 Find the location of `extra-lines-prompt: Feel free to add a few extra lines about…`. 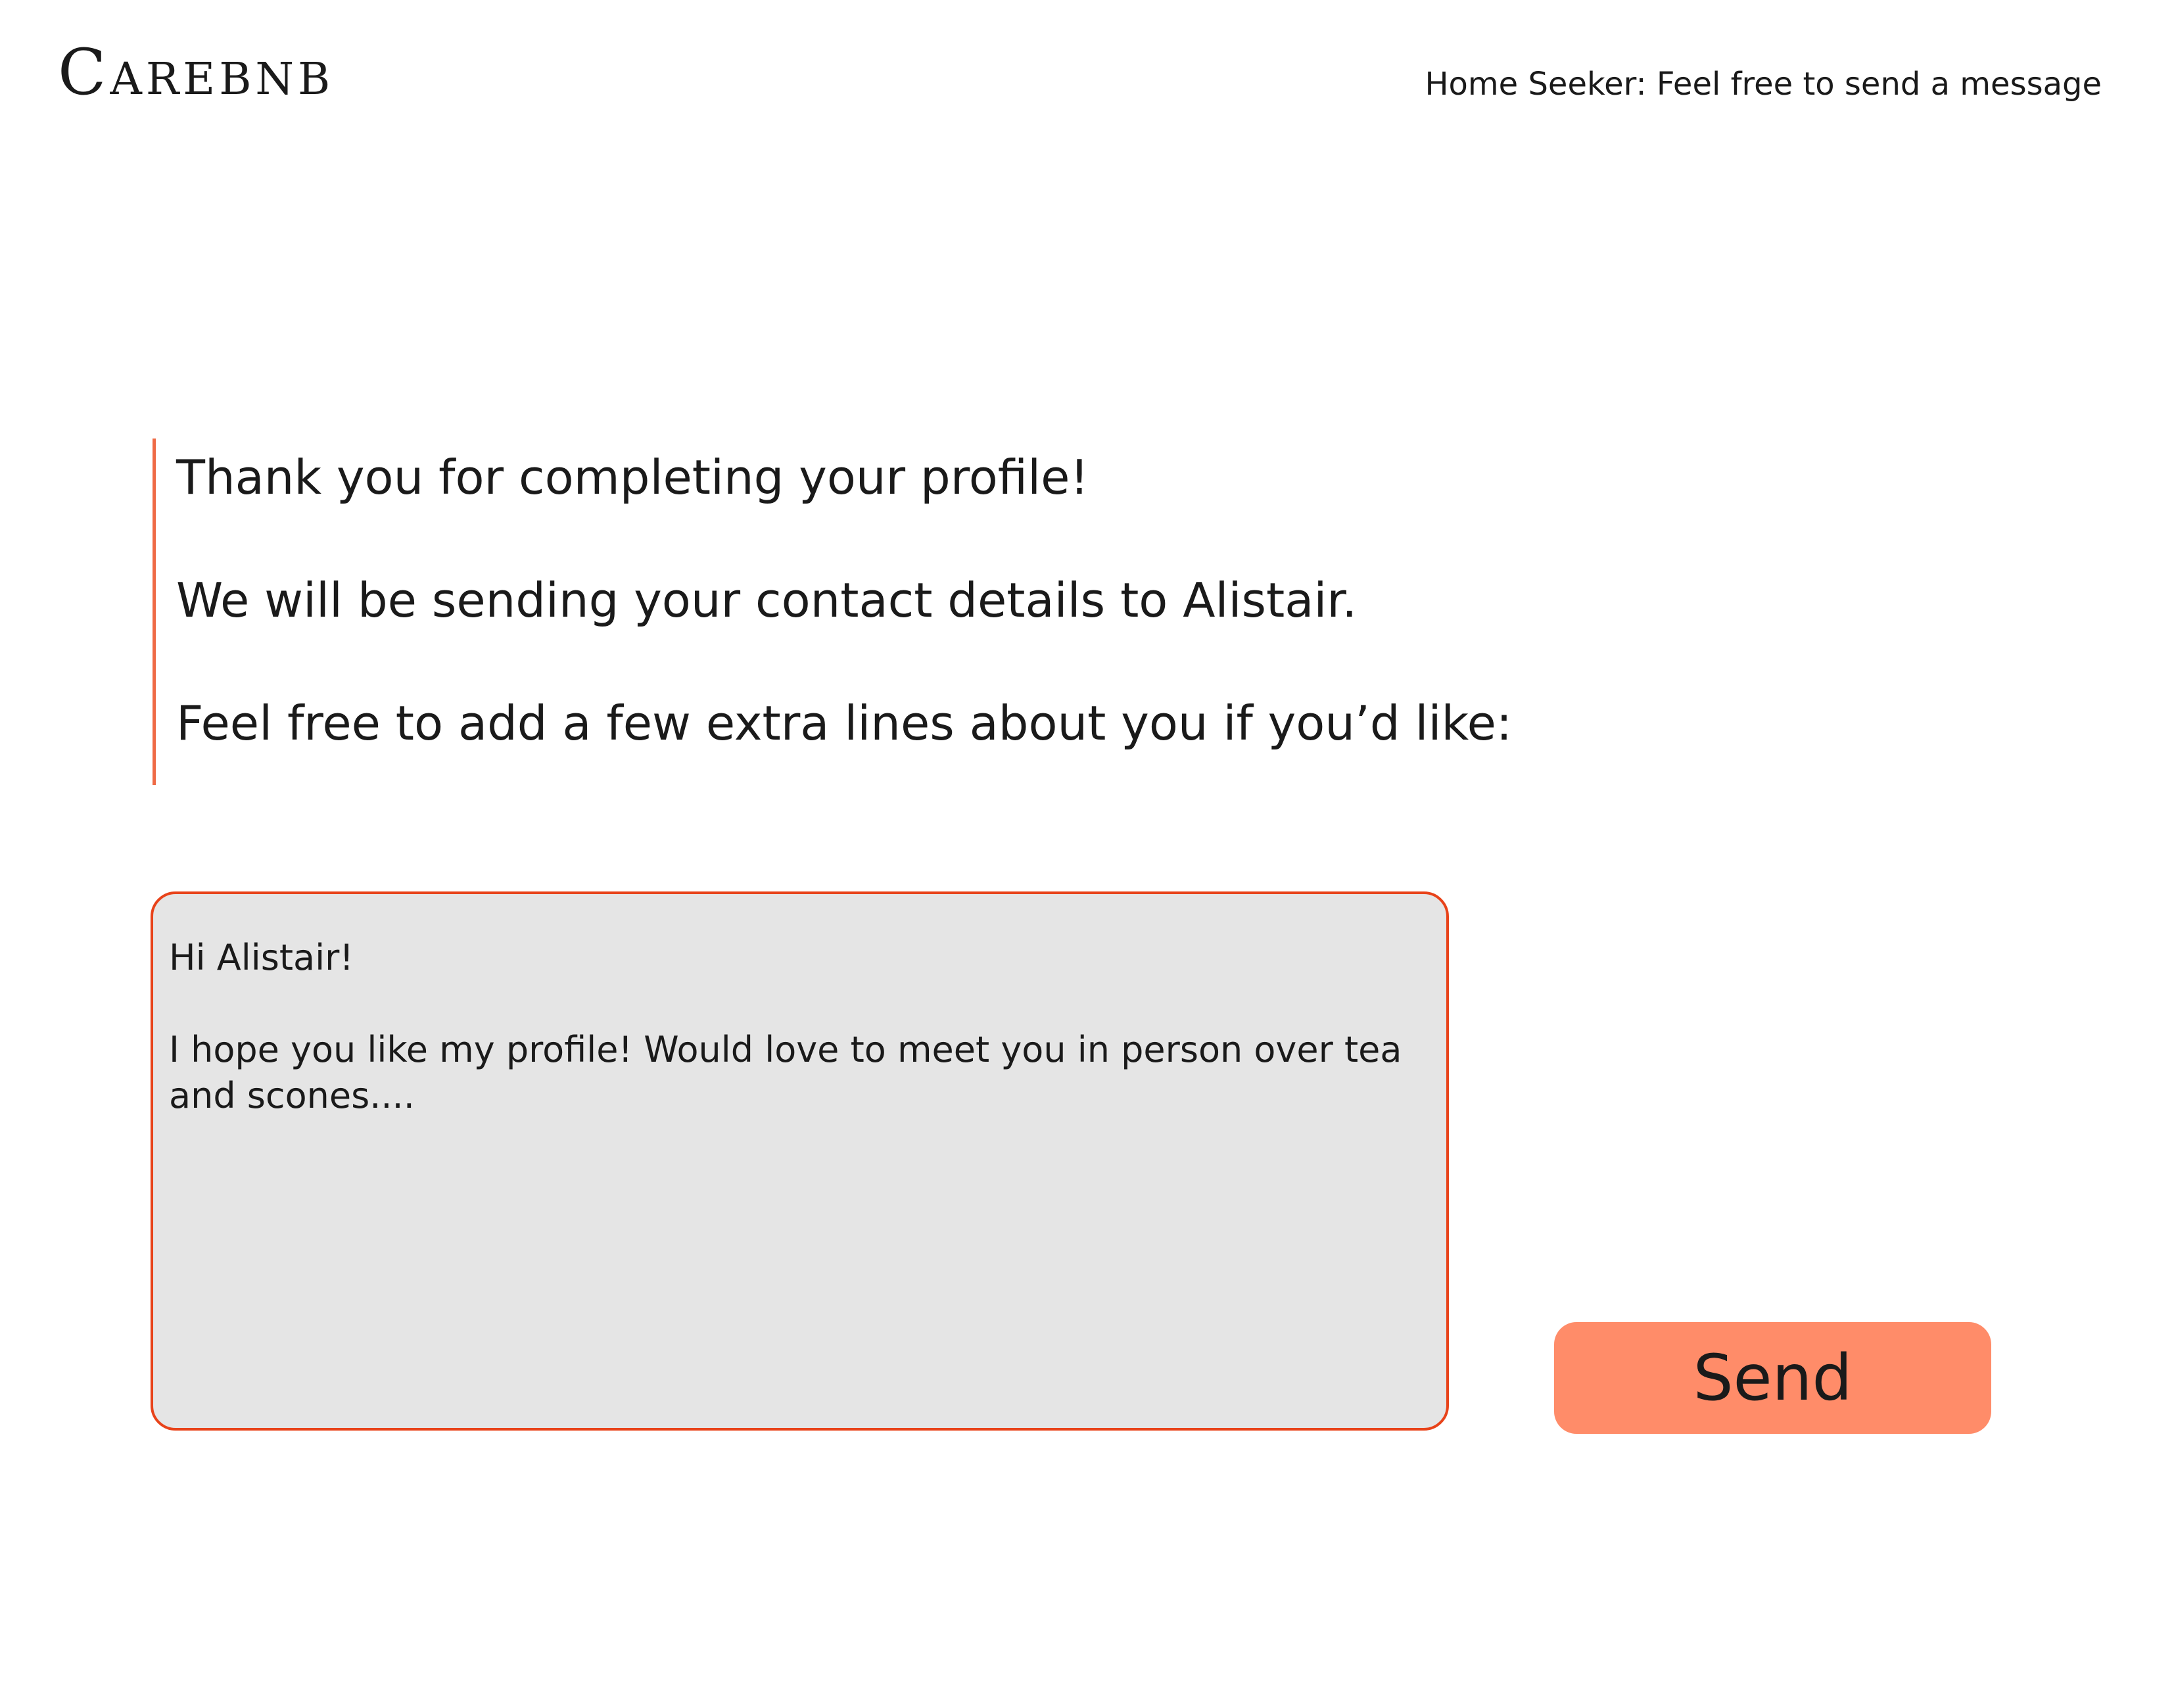

extra-lines-prompt: Feel free to add a few extra lines about… is located at coordinates (845, 723).